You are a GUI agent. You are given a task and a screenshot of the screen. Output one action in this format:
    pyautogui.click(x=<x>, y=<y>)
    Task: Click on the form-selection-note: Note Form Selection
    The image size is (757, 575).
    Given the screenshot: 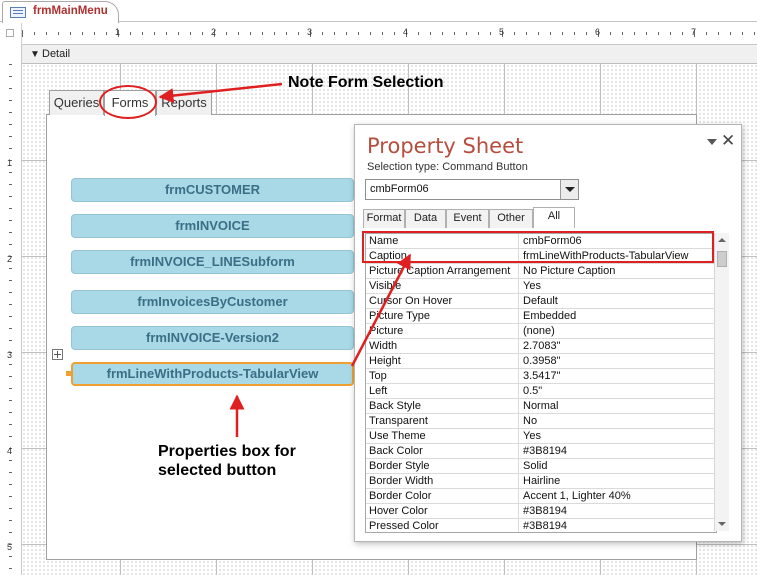 What is the action you would take?
    pyautogui.click(x=366, y=82)
    